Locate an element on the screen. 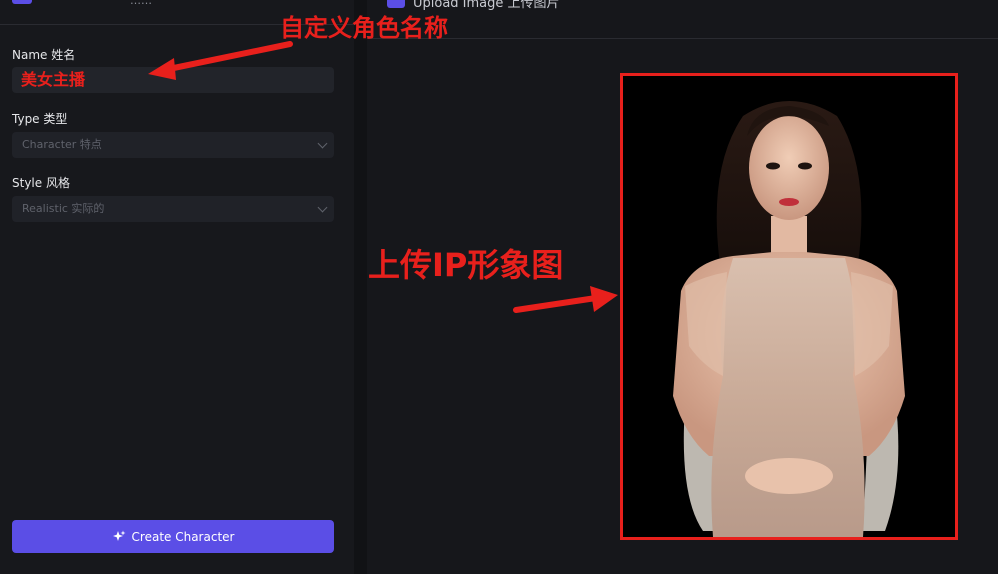 This screenshot has width=998, height=574. sparkle-icon is located at coordinates (119, 535).